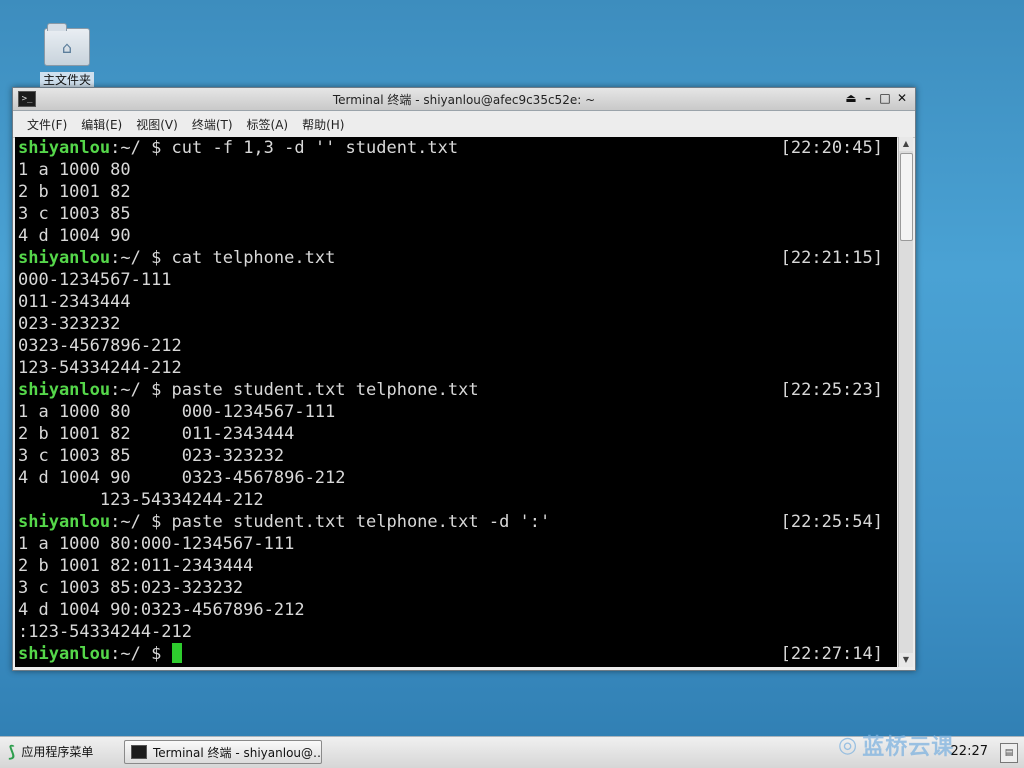  What do you see at coordinates (906, 660) in the screenshot?
I see `scroll-down-icon: ▼` at bounding box center [906, 660].